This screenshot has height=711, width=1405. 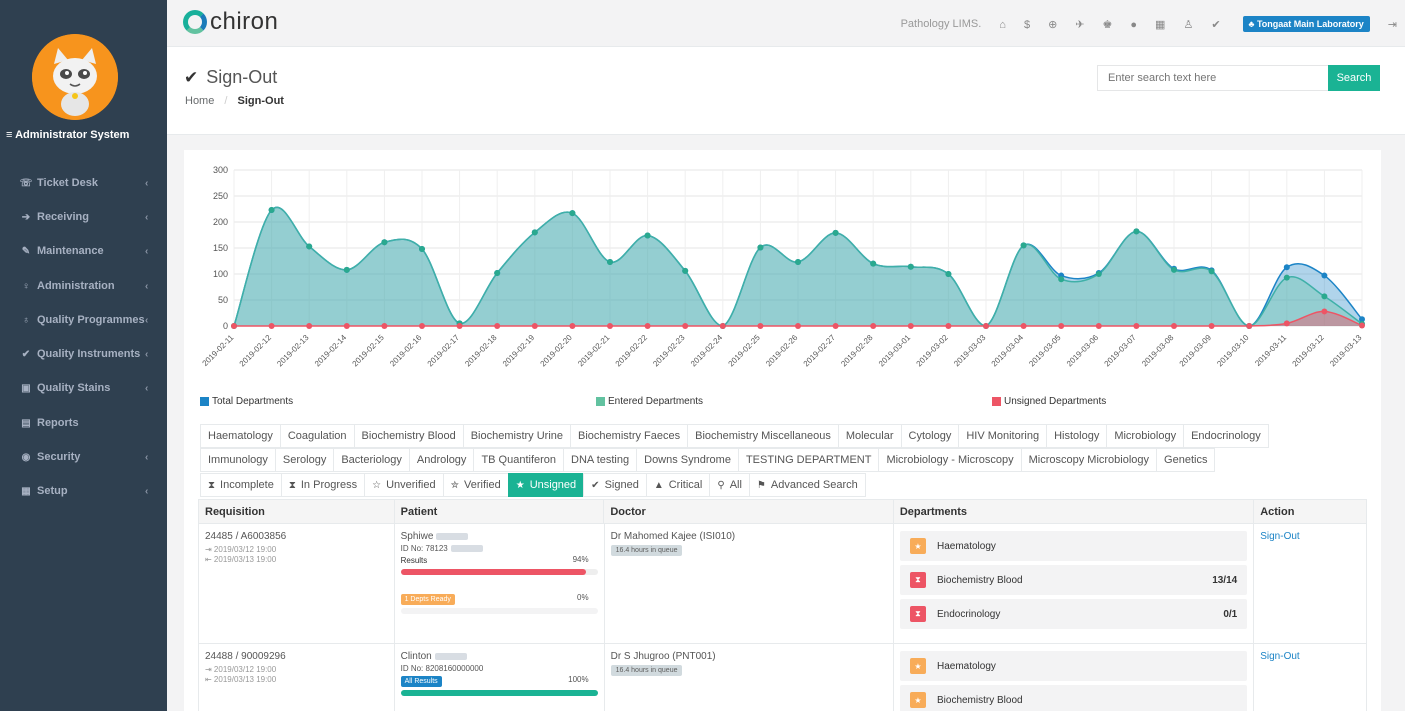 What do you see at coordinates (917, 580) in the screenshot?
I see `hourglass-icon: ⧗` at bounding box center [917, 580].